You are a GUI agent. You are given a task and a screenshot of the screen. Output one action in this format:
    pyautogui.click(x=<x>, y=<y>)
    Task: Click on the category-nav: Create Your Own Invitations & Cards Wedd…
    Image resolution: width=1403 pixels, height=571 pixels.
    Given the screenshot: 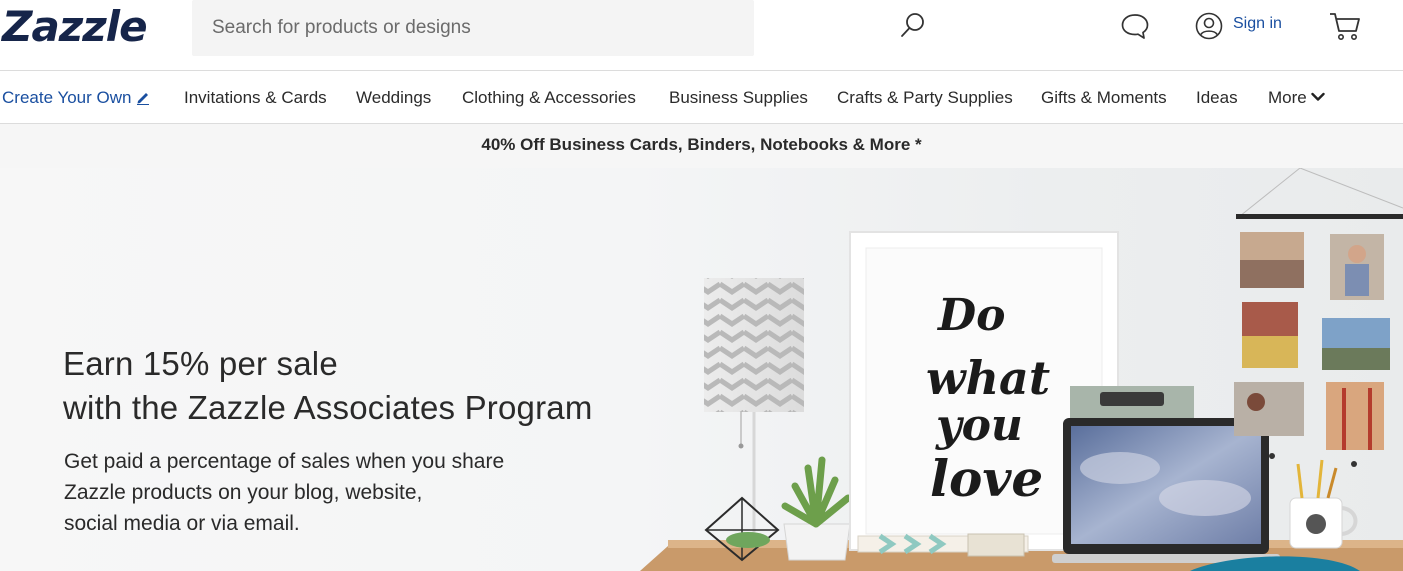 What is the action you would take?
    pyautogui.click(x=701, y=97)
    